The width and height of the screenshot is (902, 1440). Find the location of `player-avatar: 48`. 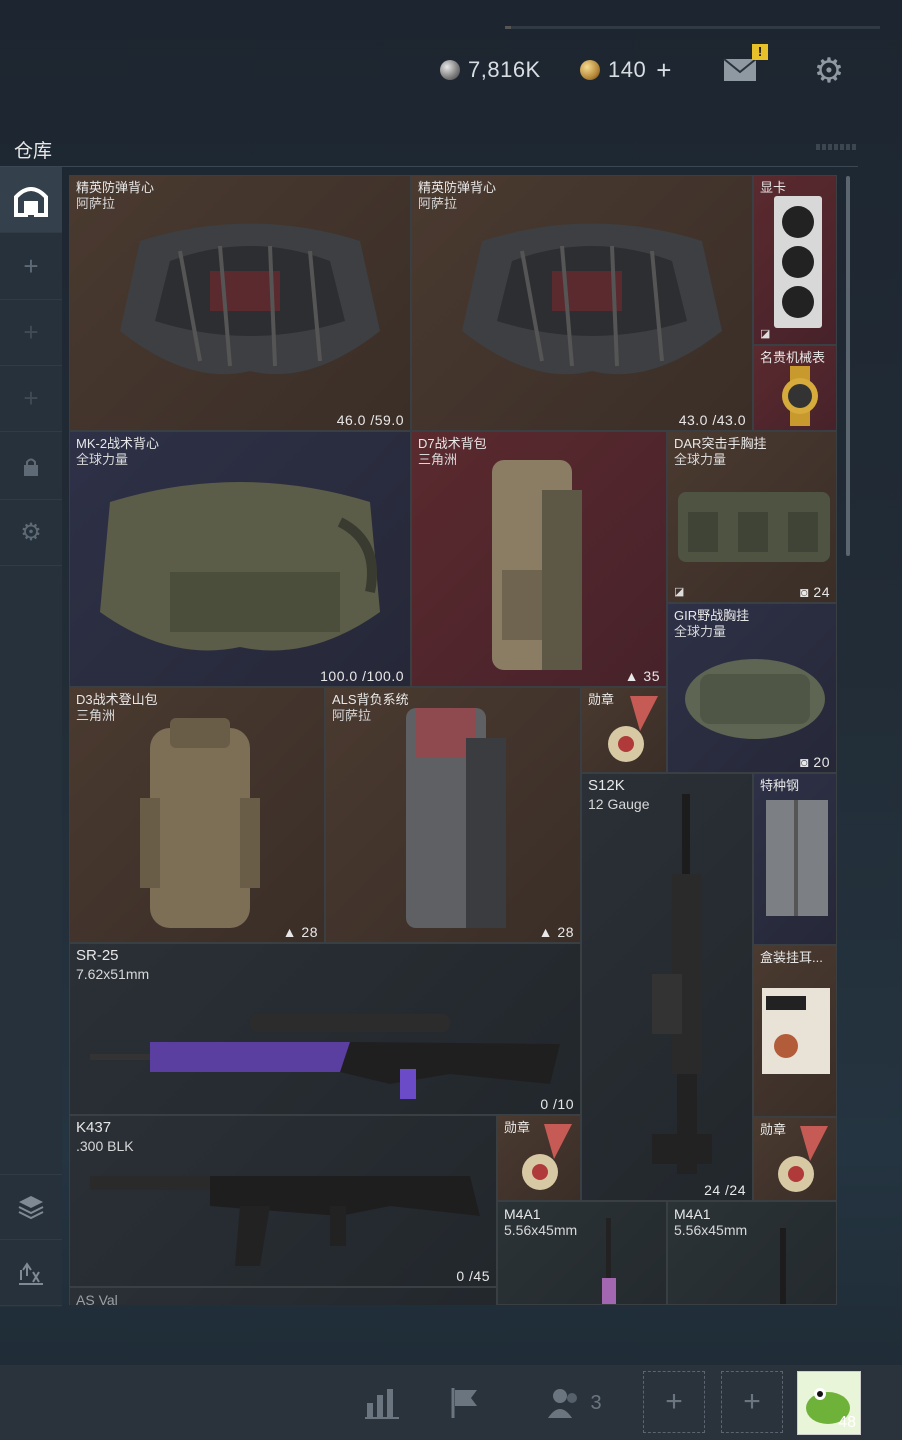

player-avatar: 48 is located at coordinates (829, 1403).